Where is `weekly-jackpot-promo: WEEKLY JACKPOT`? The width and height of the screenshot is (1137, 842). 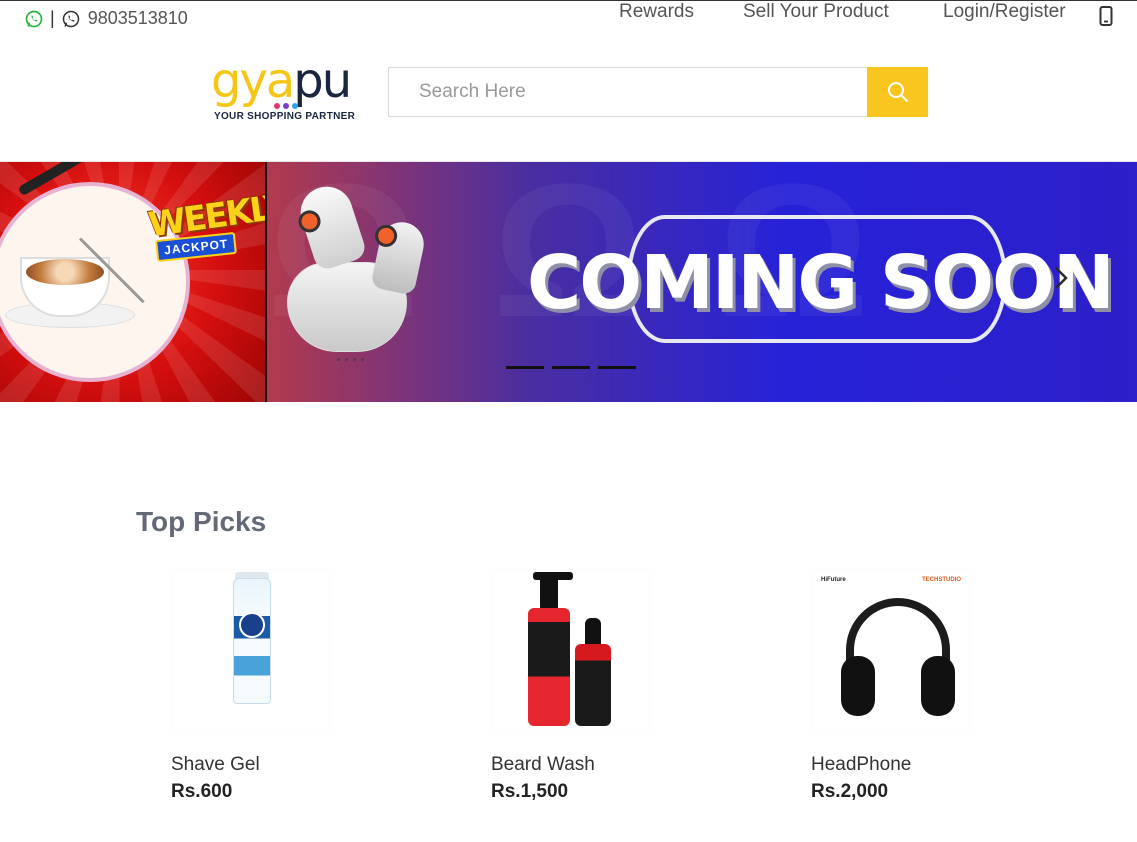
weekly-jackpot-promo: WEEKLY JACKPOT is located at coordinates (132, 282).